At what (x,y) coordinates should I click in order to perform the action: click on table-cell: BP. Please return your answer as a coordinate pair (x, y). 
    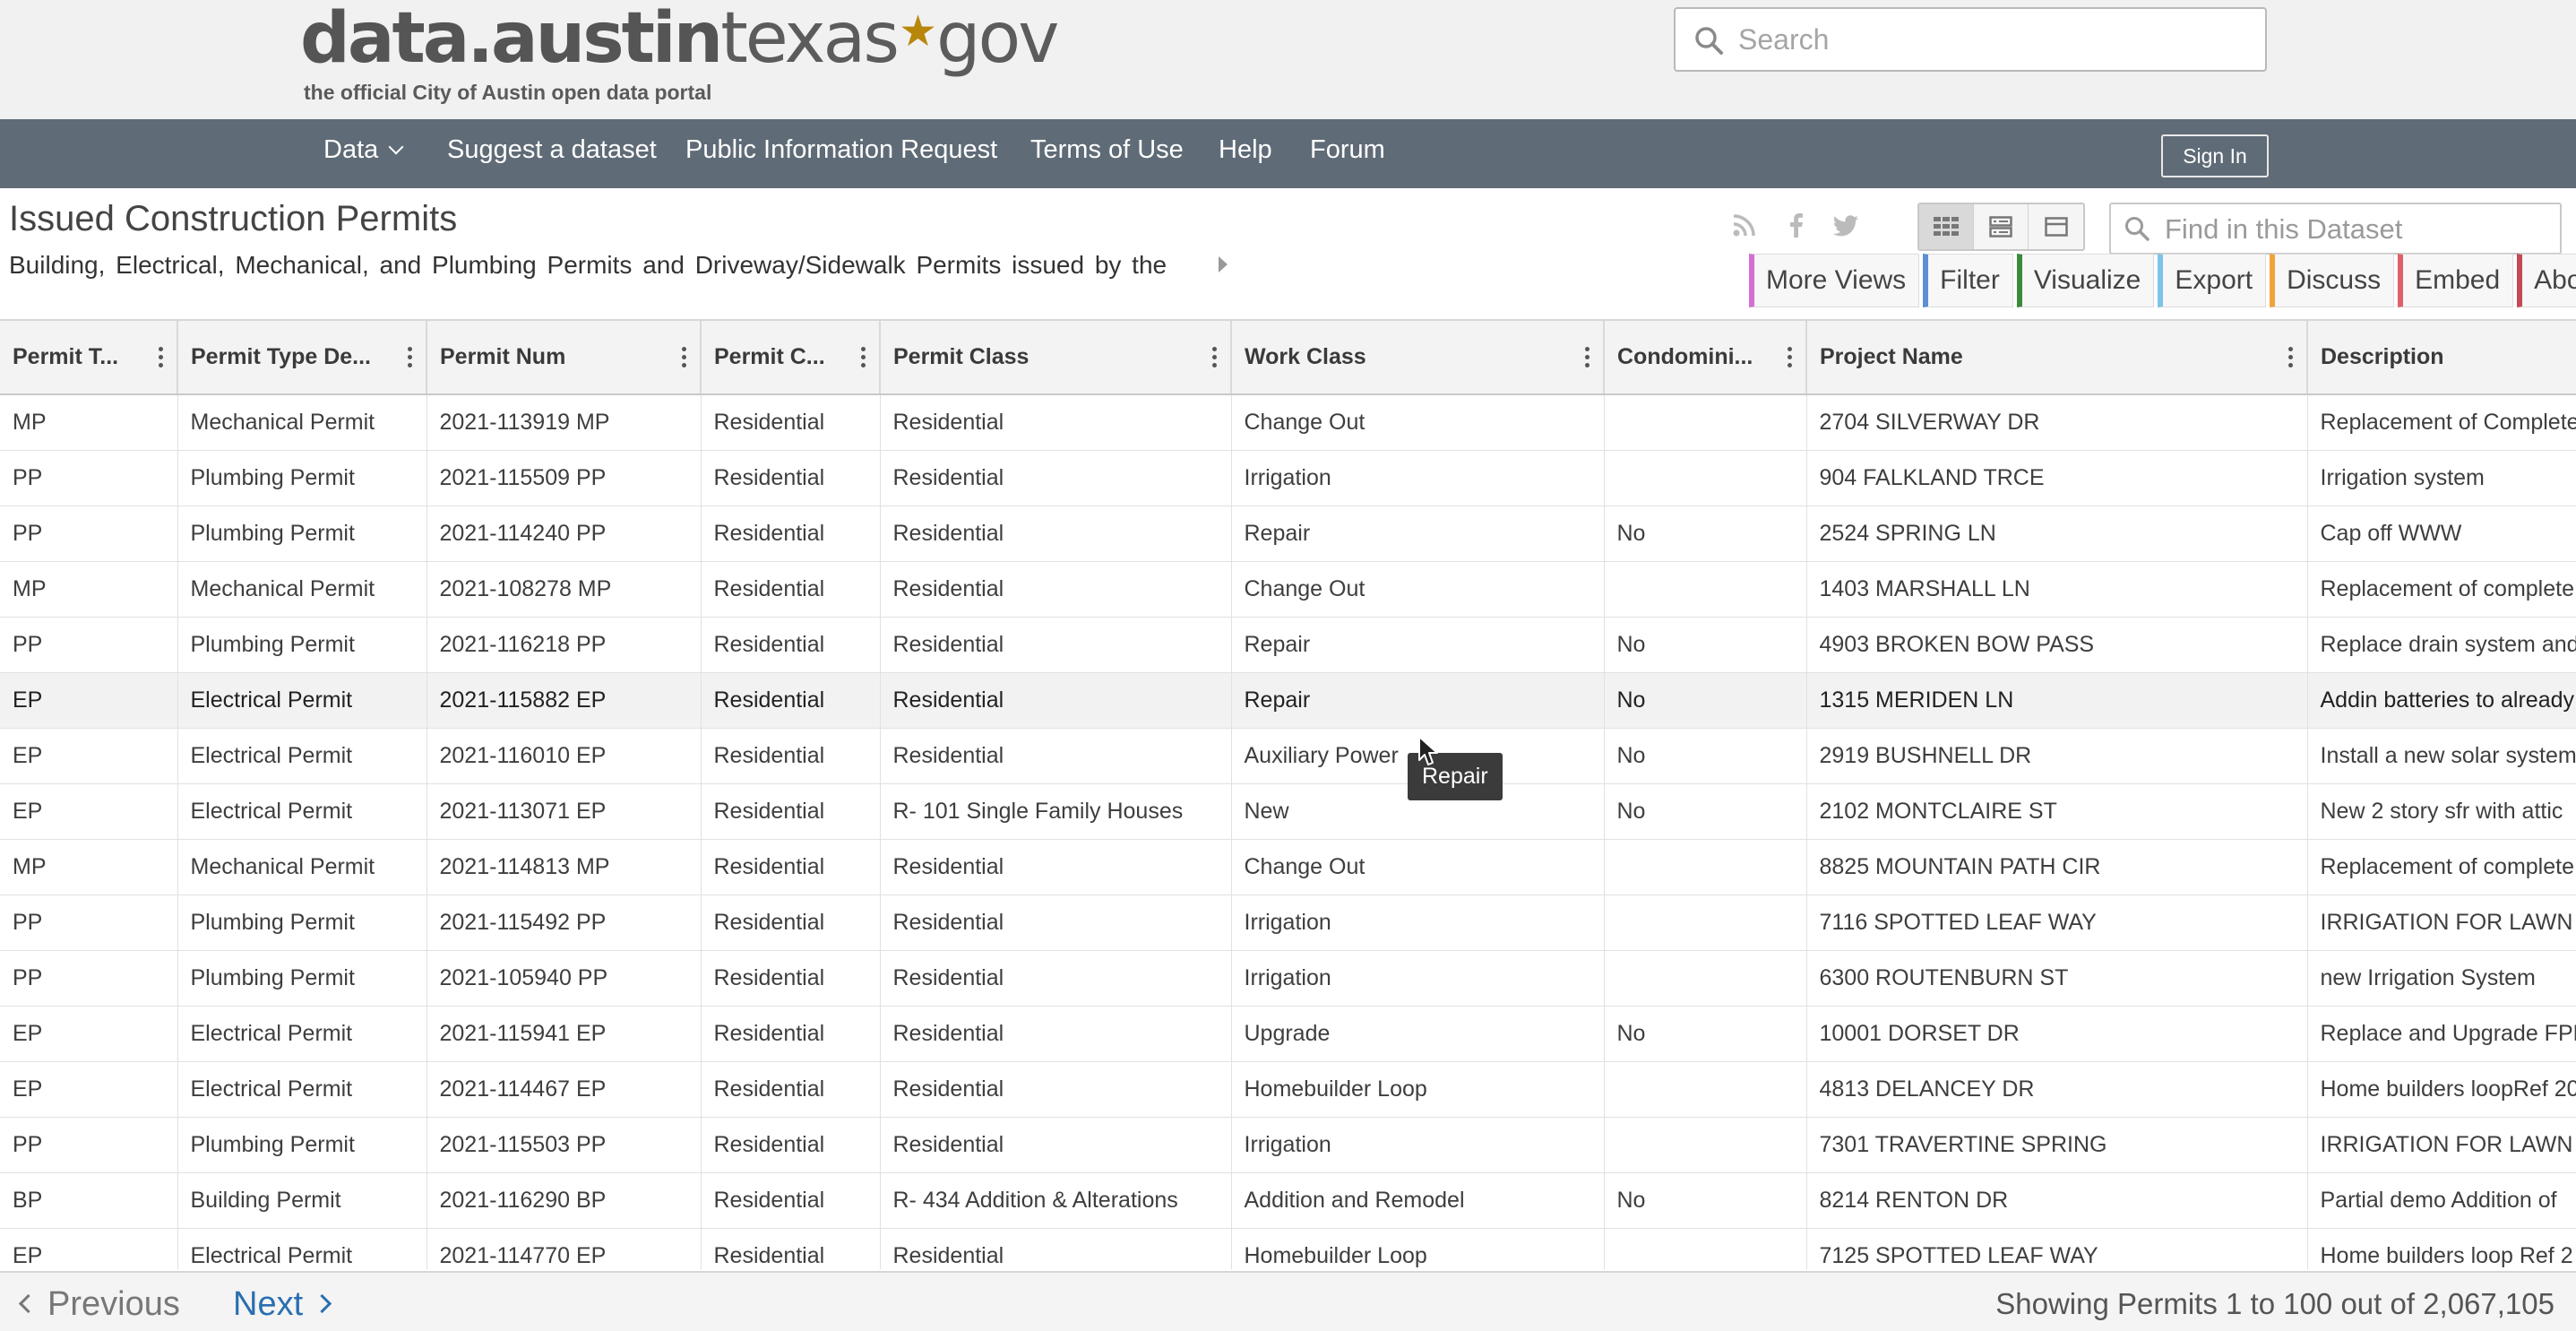
    Looking at the image, I should click on (89, 1200).